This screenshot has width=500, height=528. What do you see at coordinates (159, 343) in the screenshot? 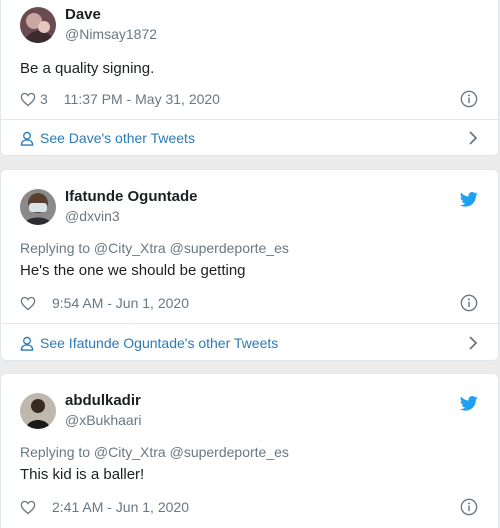
I see `see-other-tweets-label: See Ifatunde Oguntade's other Tweets` at bounding box center [159, 343].